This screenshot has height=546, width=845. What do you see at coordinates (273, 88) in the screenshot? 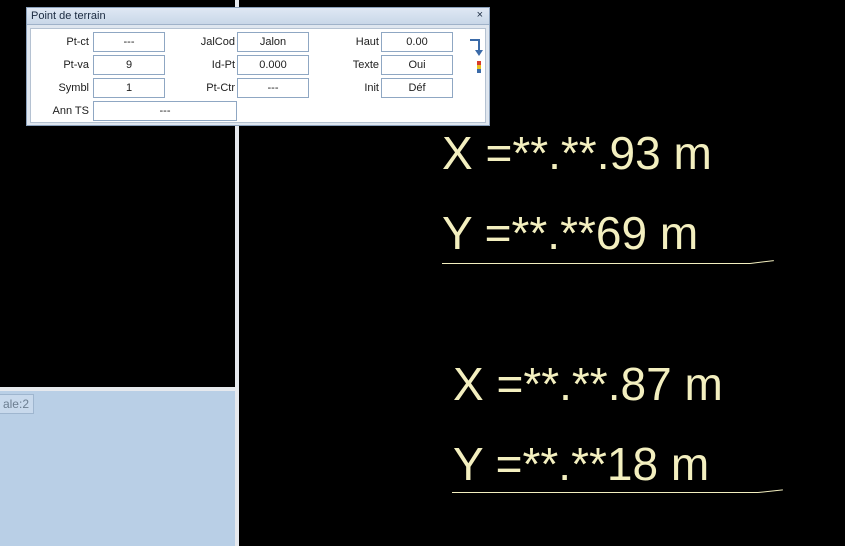
I see `pt-ctr-field: ---` at bounding box center [273, 88].